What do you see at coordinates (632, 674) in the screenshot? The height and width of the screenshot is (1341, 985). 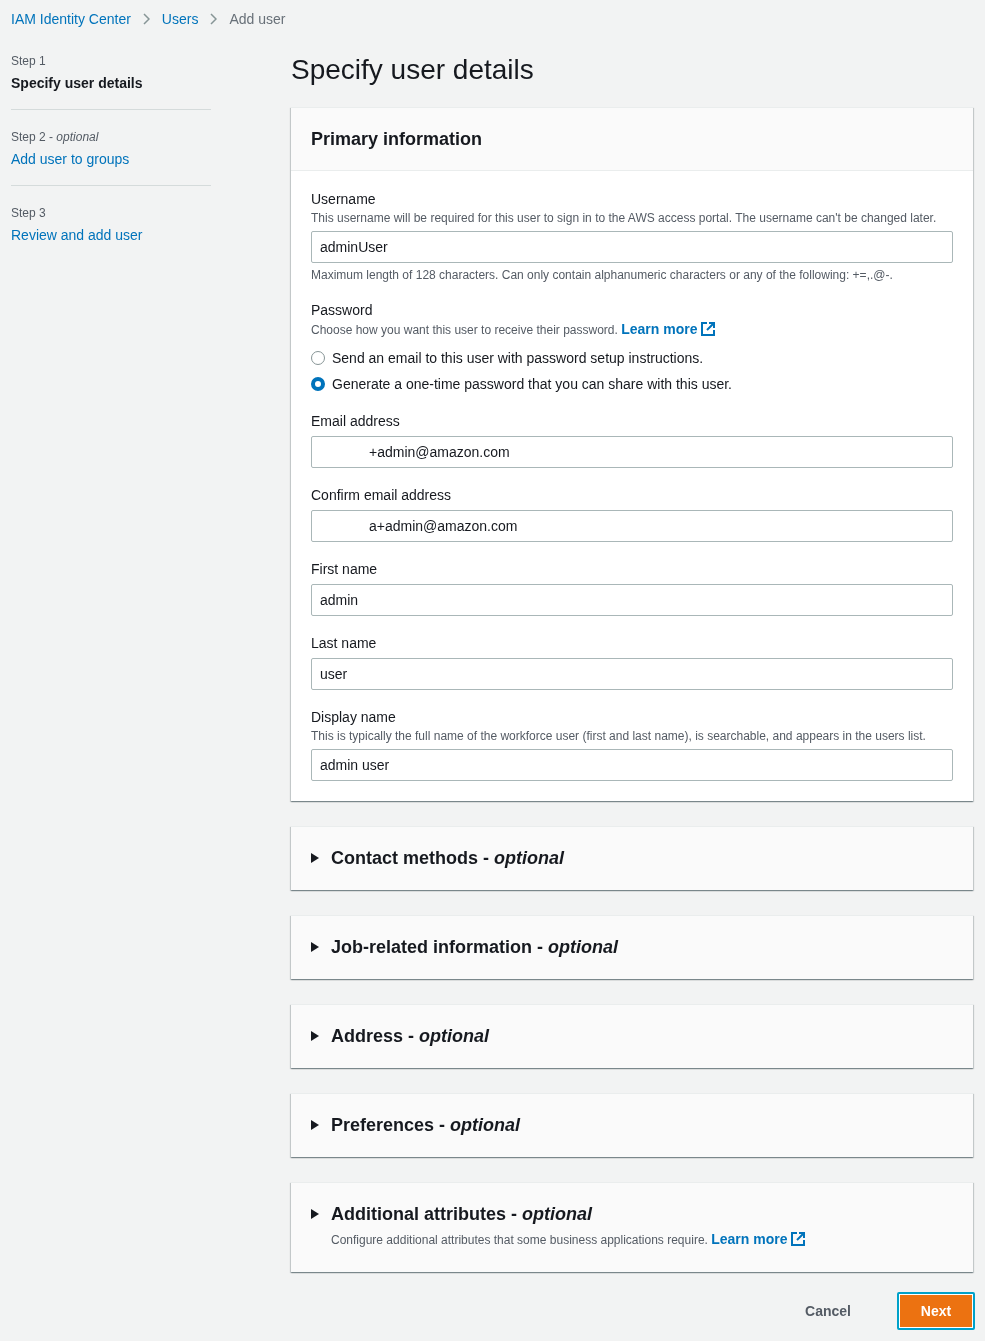 I see `text-input: user` at bounding box center [632, 674].